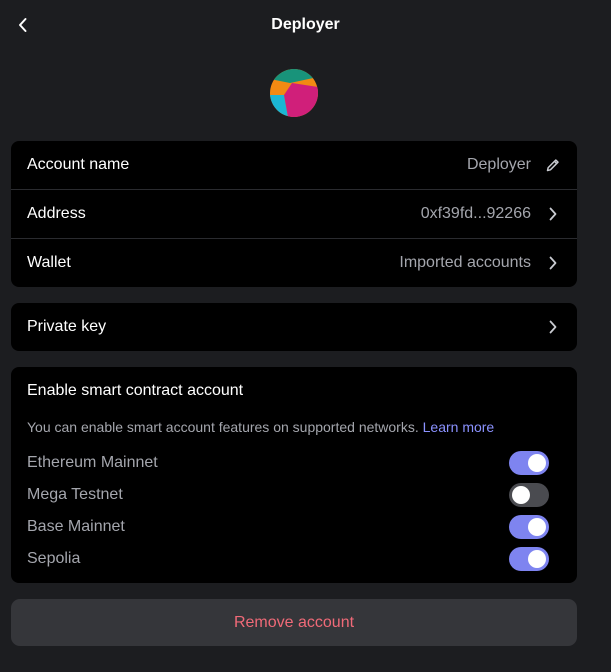 The height and width of the screenshot is (672, 611). Describe the element at coordinates (49, 262) in the screenshot. I see `wallet-label: Wallet` at that location.